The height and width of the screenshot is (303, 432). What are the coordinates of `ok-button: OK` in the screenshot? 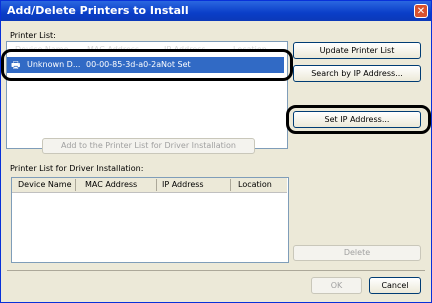 It's located at (336, 285).